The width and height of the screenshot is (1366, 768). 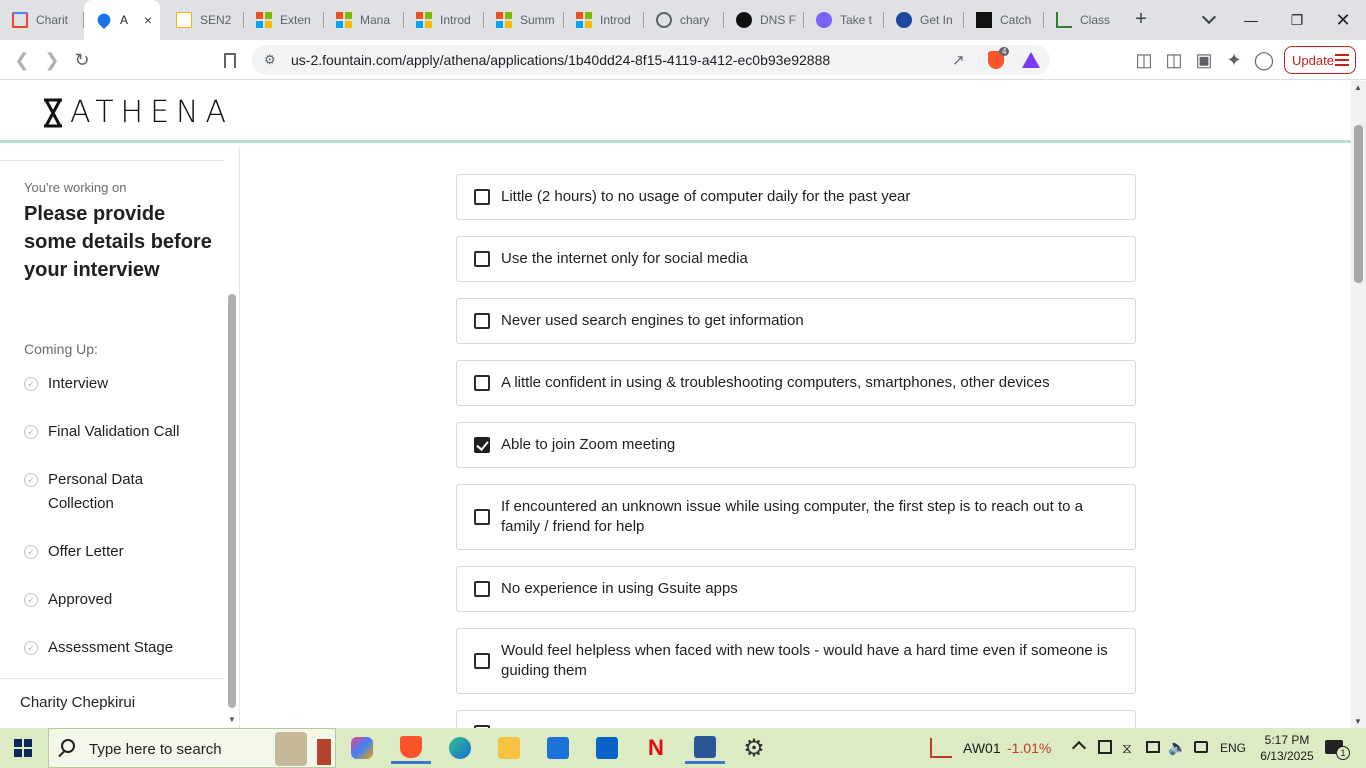 I want to click on minimize-button: —, so click(x=1251, y=20).